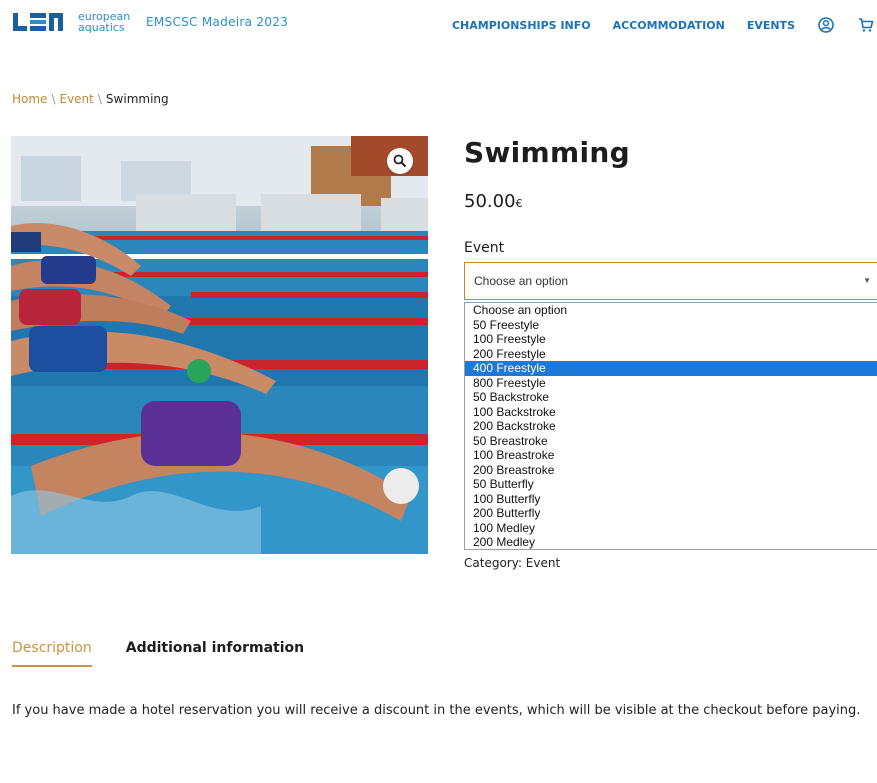 The image size is (877, 783). Describe the element at coordinates (671, 310) in the screenshot. I see `dropdown-option: Choose an option` at that location.